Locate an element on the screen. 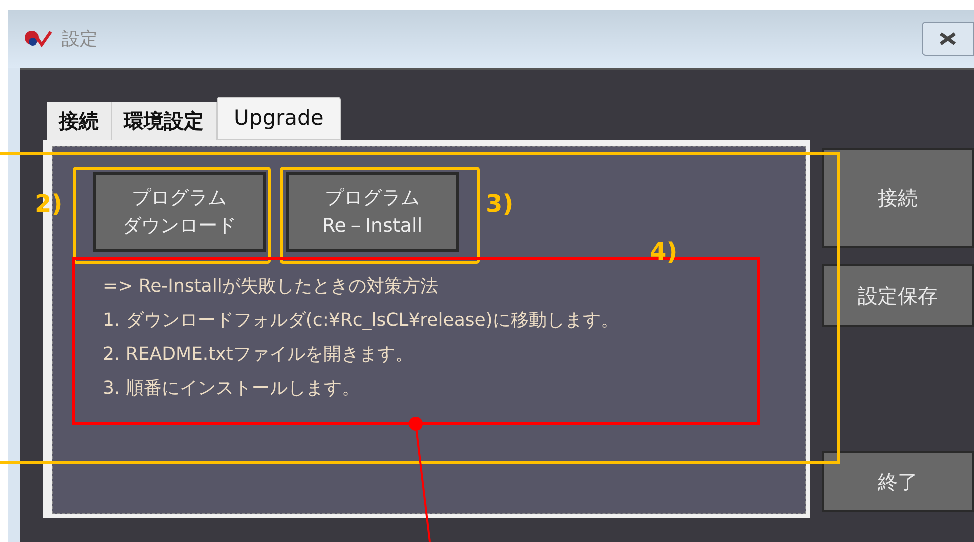 The image size is (974, 542). tab: 環境設定 is located at coordinates (164, 121).